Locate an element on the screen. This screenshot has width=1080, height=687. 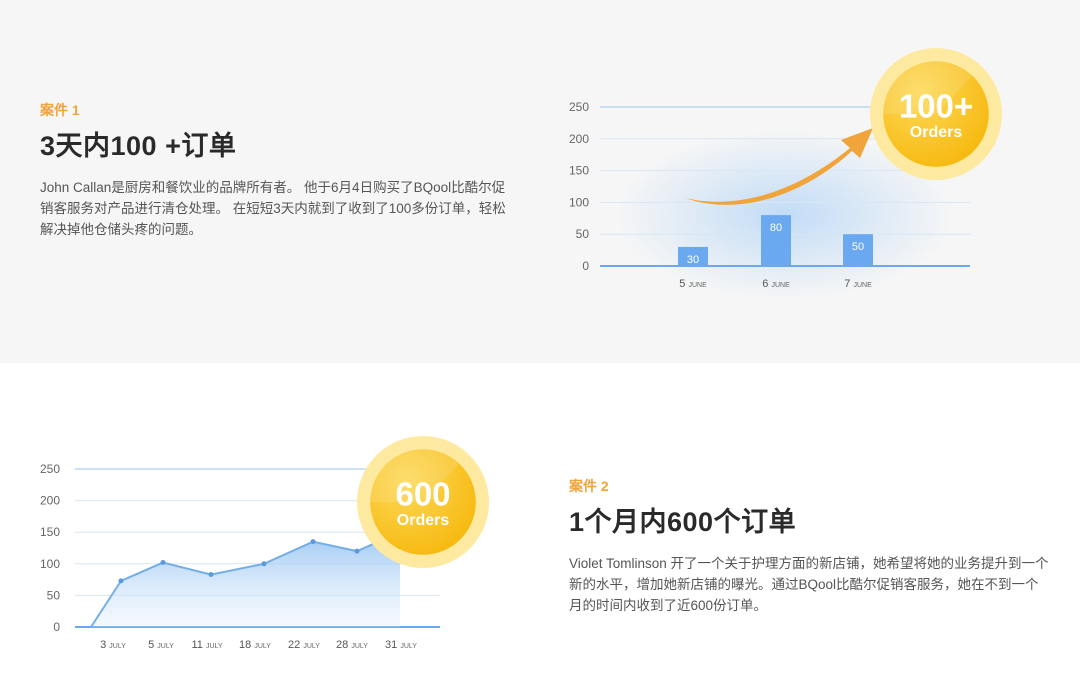
case1-title: 3天内100 +订单 is located at coordinates (138, 146).